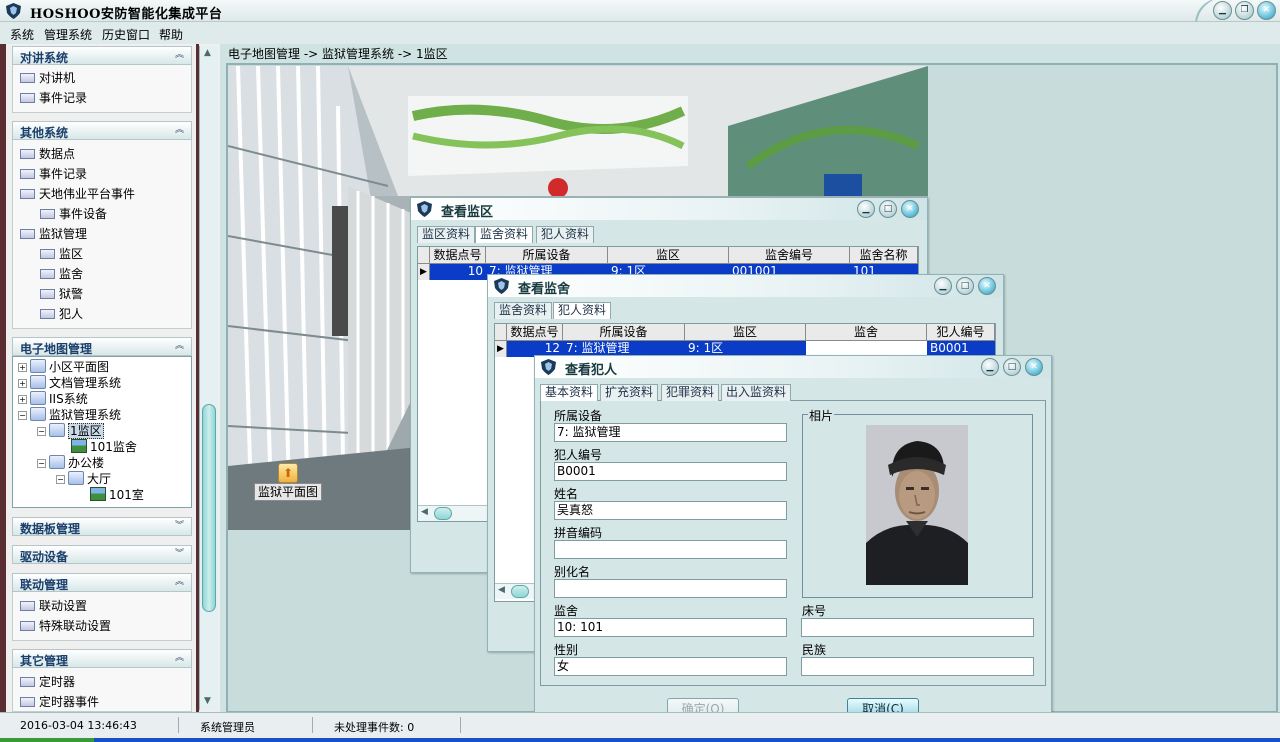 This screenshot has width=1280, height=742. What do you see at coordinates (47, 154) in the screenshot?
I see `sidebar-item-datapoint: 数据点` at bounding box center [47, 154].